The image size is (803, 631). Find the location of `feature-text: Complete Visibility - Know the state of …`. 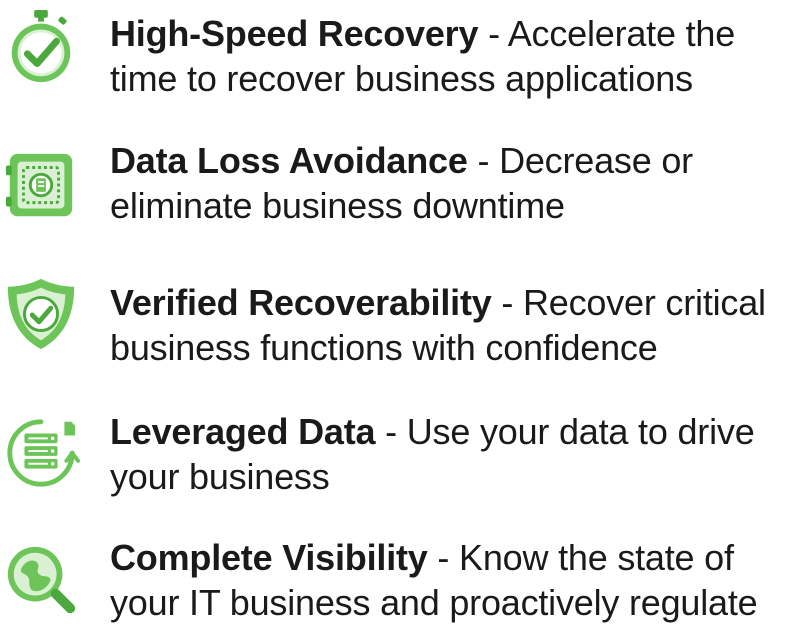

feature-text: Complete Visibility - Know the state of … is located at coordinates (455, 580).